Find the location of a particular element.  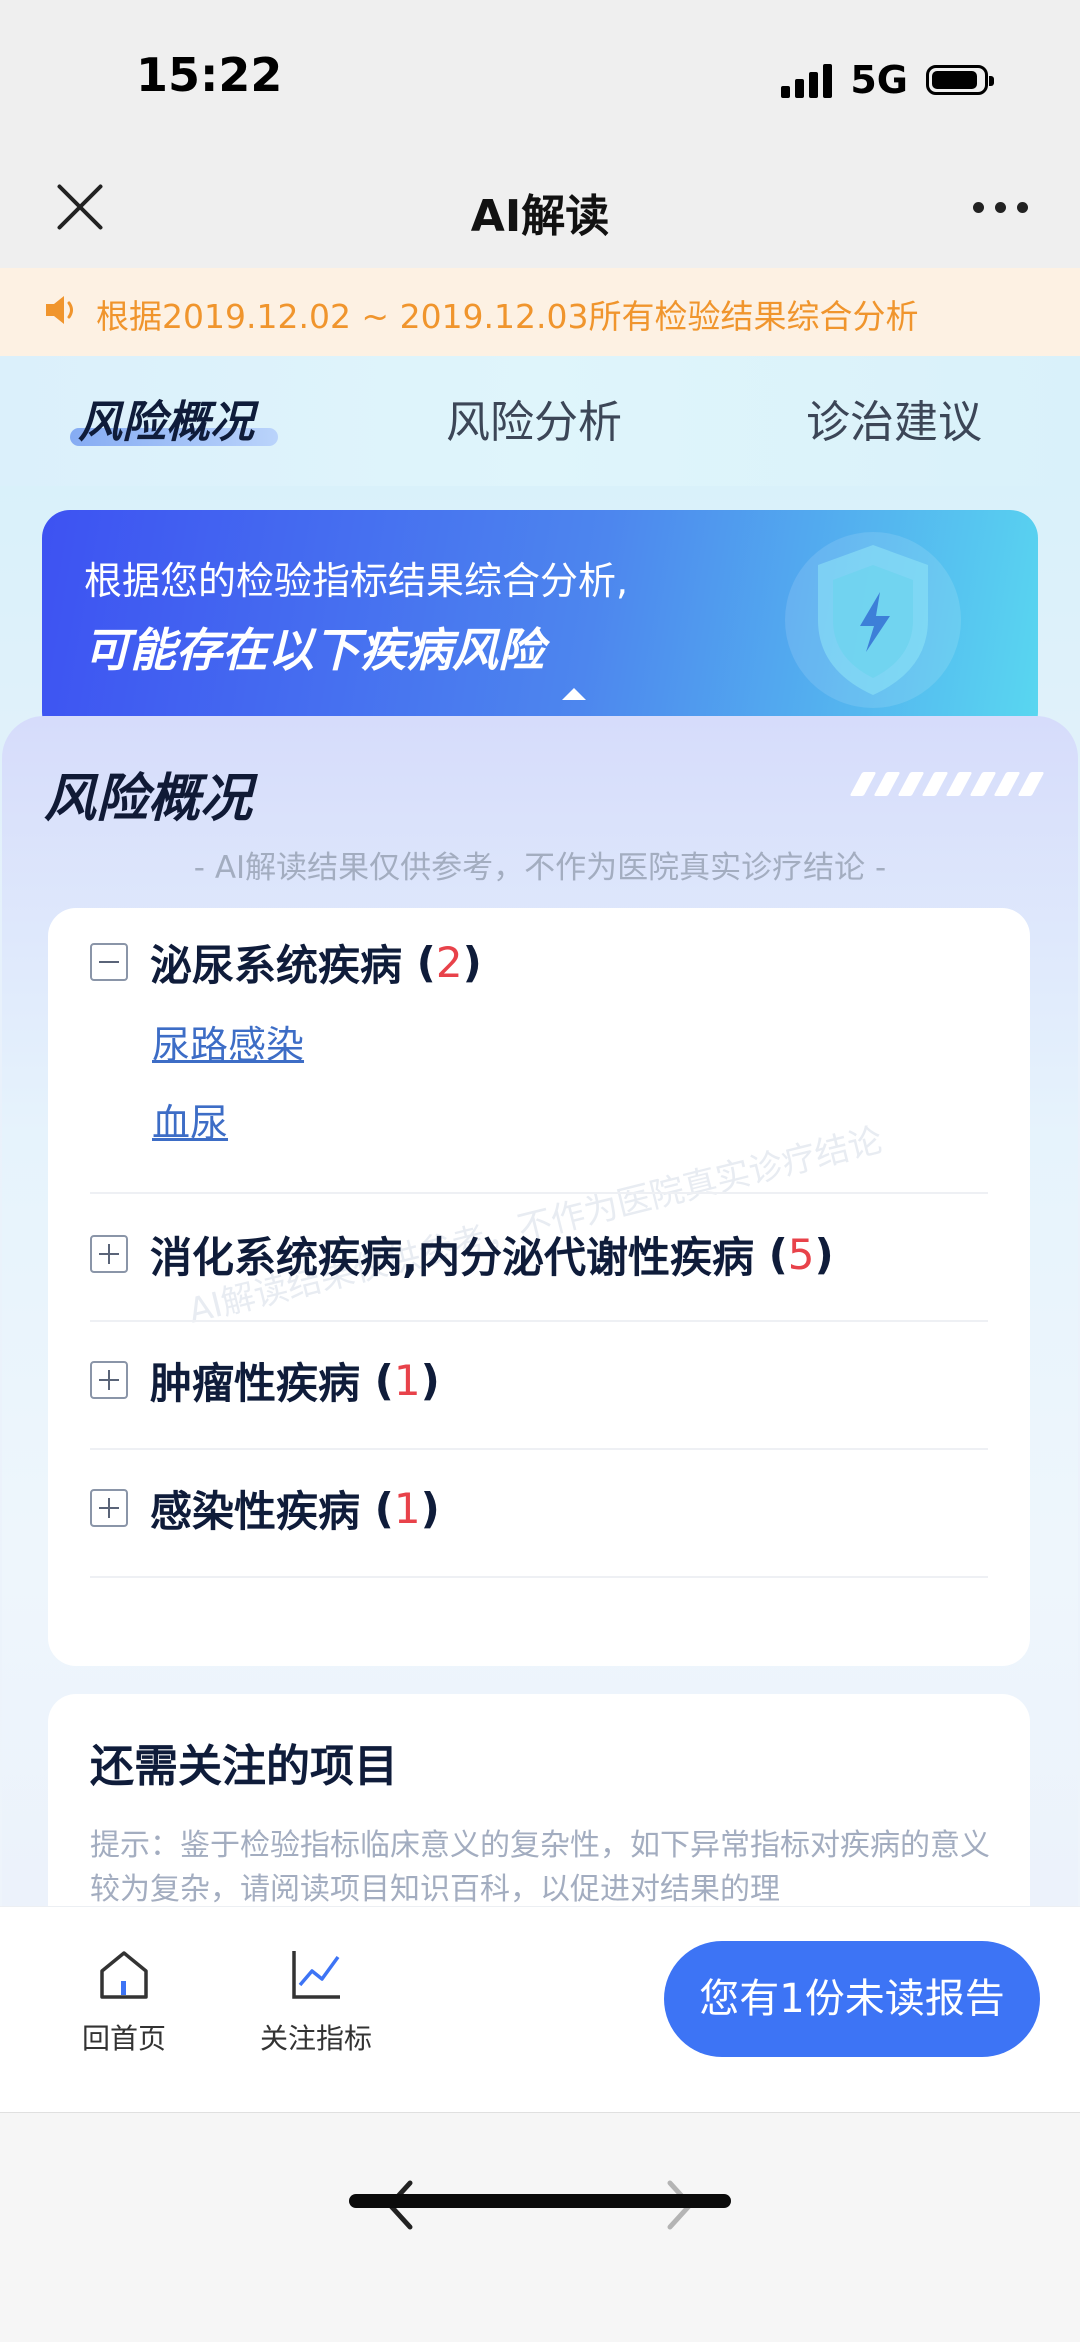

notice-bar: 根据2019.12.02 ~ 2019.12.03所有检验结果综合分析 is located at coordinates (540, 312).